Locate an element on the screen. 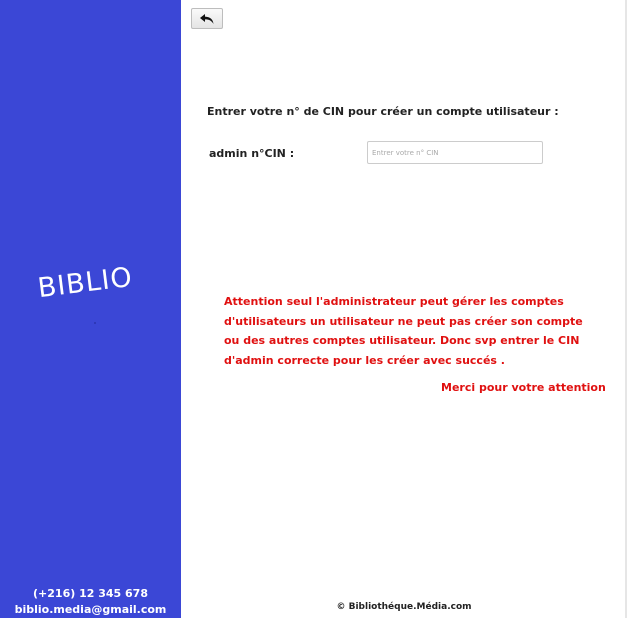 The height and width of the screenshot is (618, 627). back-arrow-icon is located at coordinates (207, 18).